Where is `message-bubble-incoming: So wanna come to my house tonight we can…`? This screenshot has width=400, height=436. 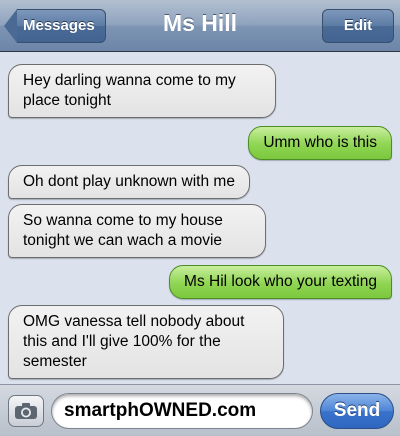 message-bubble-incoming: So wanna come to my house tonight we can… is located at coordinates (137, 231).